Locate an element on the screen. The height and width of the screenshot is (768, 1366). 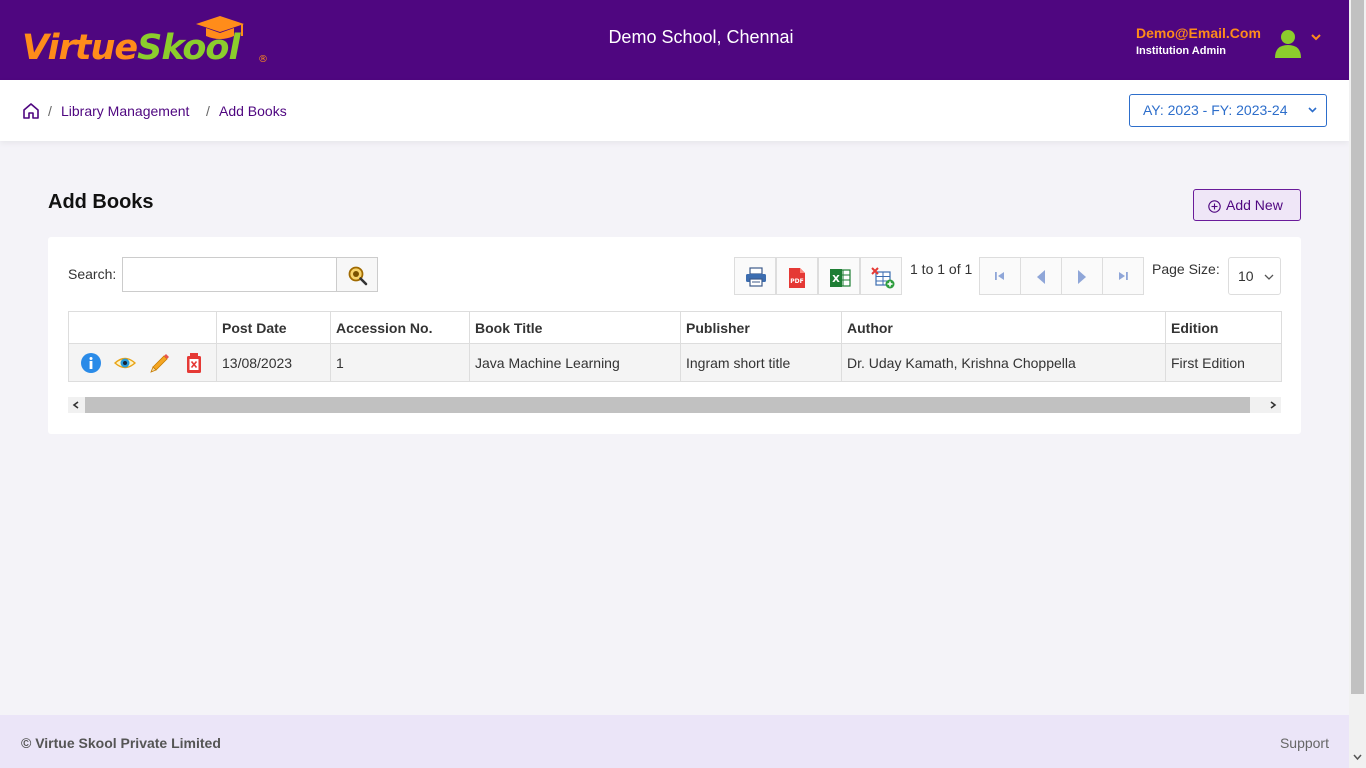
search-label: Search: is located at coordinates (92, 274).